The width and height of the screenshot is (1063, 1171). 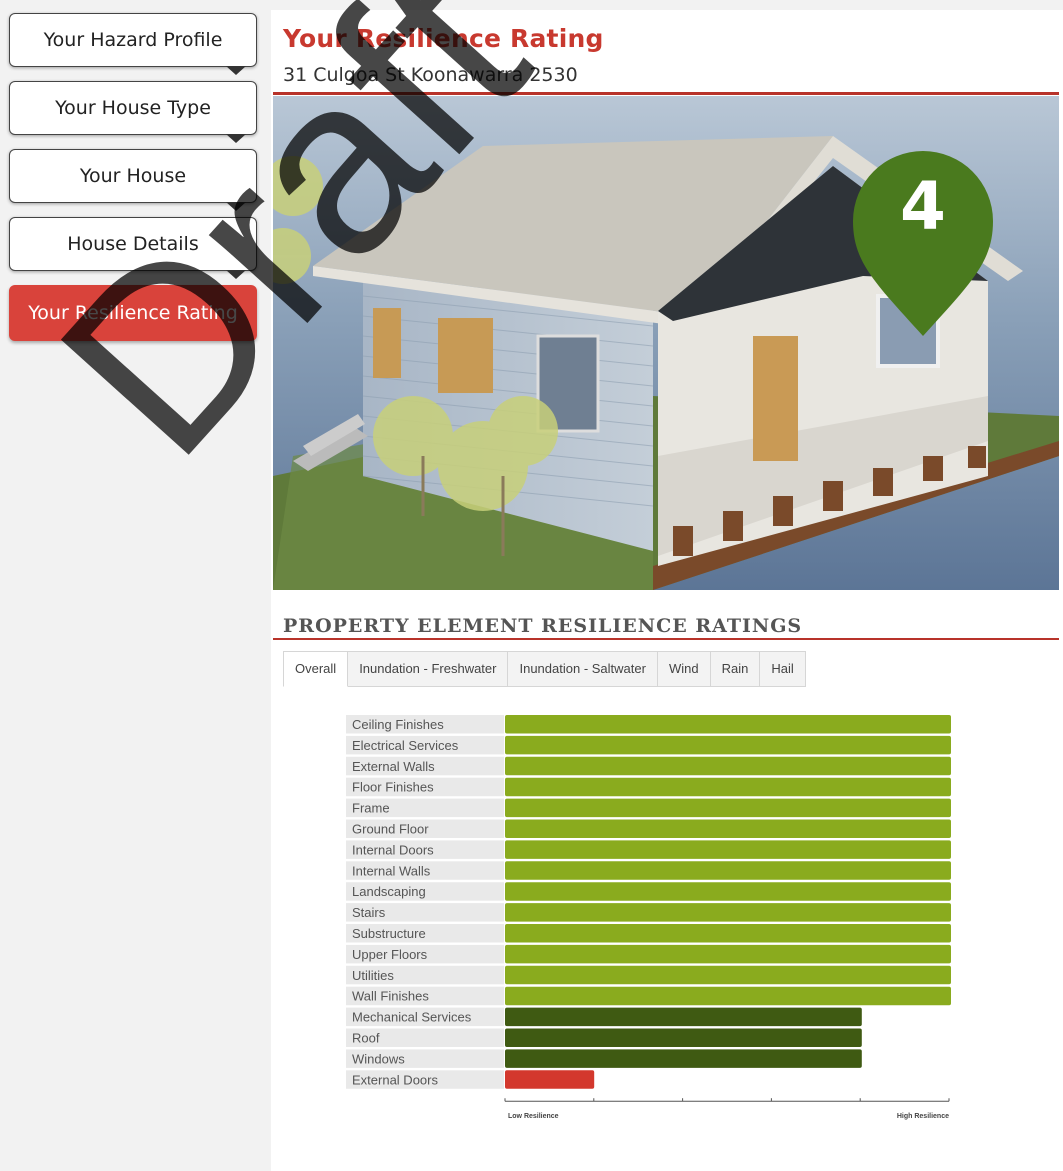 I want to click on nav-house-type-button: Your House Type, so click(x=133, y=112).